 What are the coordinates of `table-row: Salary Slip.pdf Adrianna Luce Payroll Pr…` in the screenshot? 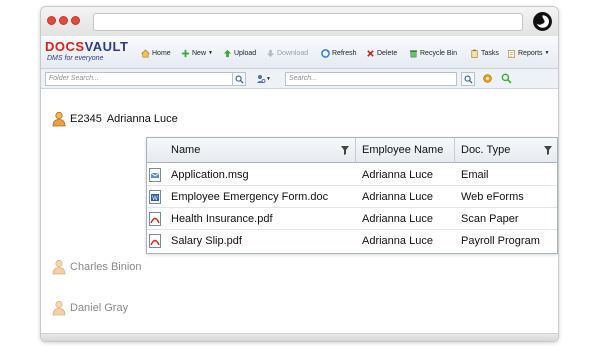 It's located at (352, 241).